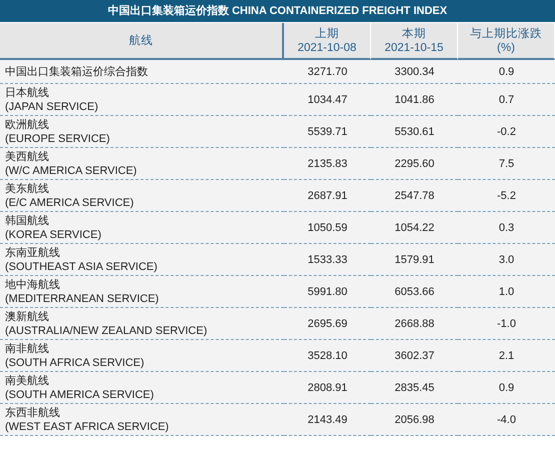 This screenshot has height=465, width=555. I want to click on route-name: 美西航线, so click(27, 157).